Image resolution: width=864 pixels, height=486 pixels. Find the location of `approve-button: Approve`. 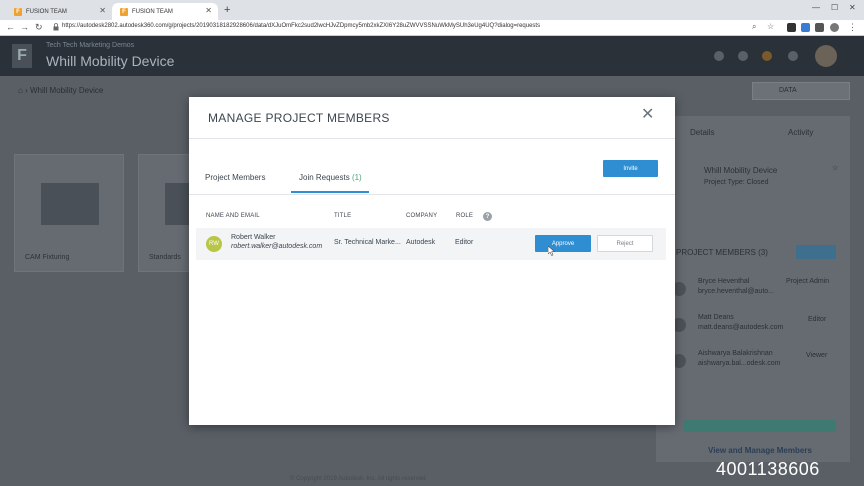

approve-button: Approve is located at coordinates (563, 243).